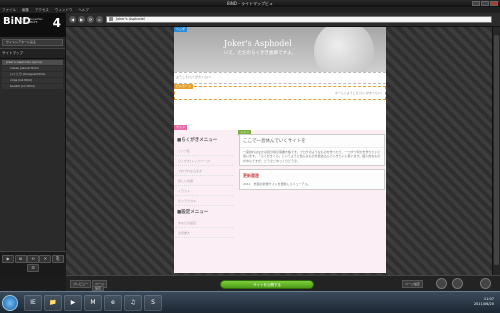  I want to click on vertical-scrollbar, so click(496, 151).